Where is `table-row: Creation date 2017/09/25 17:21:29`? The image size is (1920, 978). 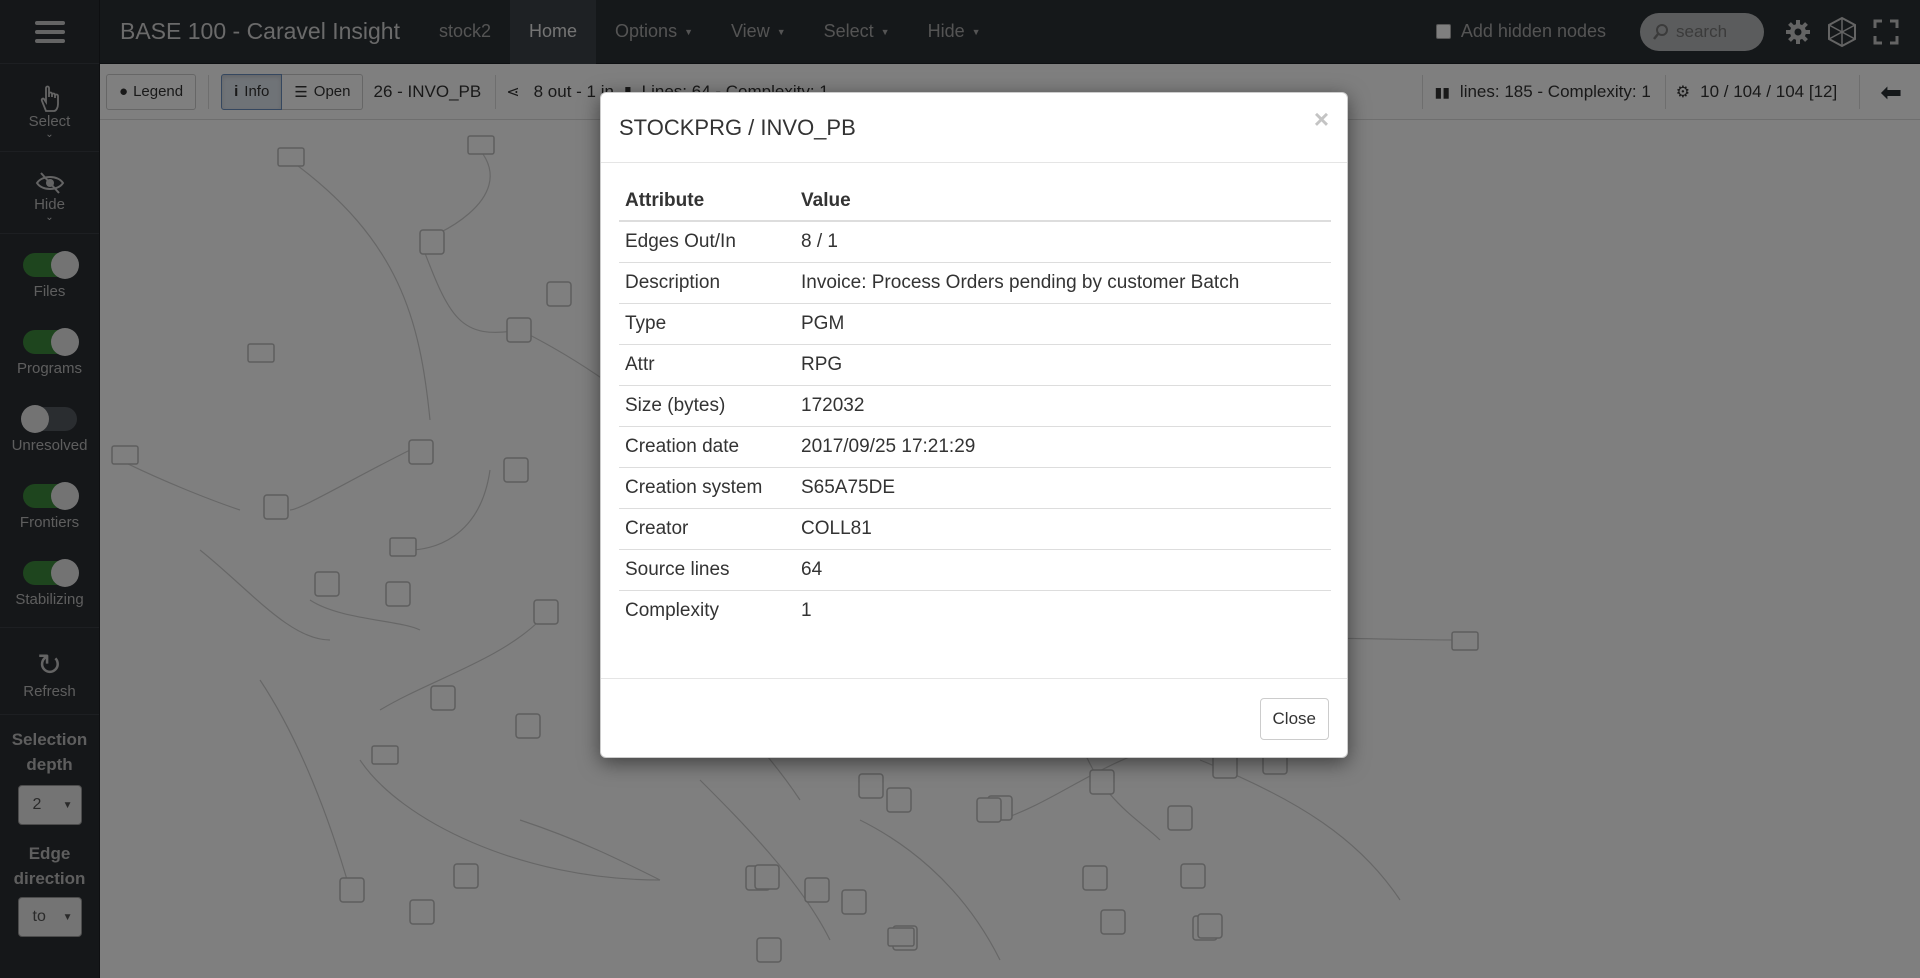 table-row: Creation date 2017/09/25 17:21:29 is located at coordinates (975, 446).